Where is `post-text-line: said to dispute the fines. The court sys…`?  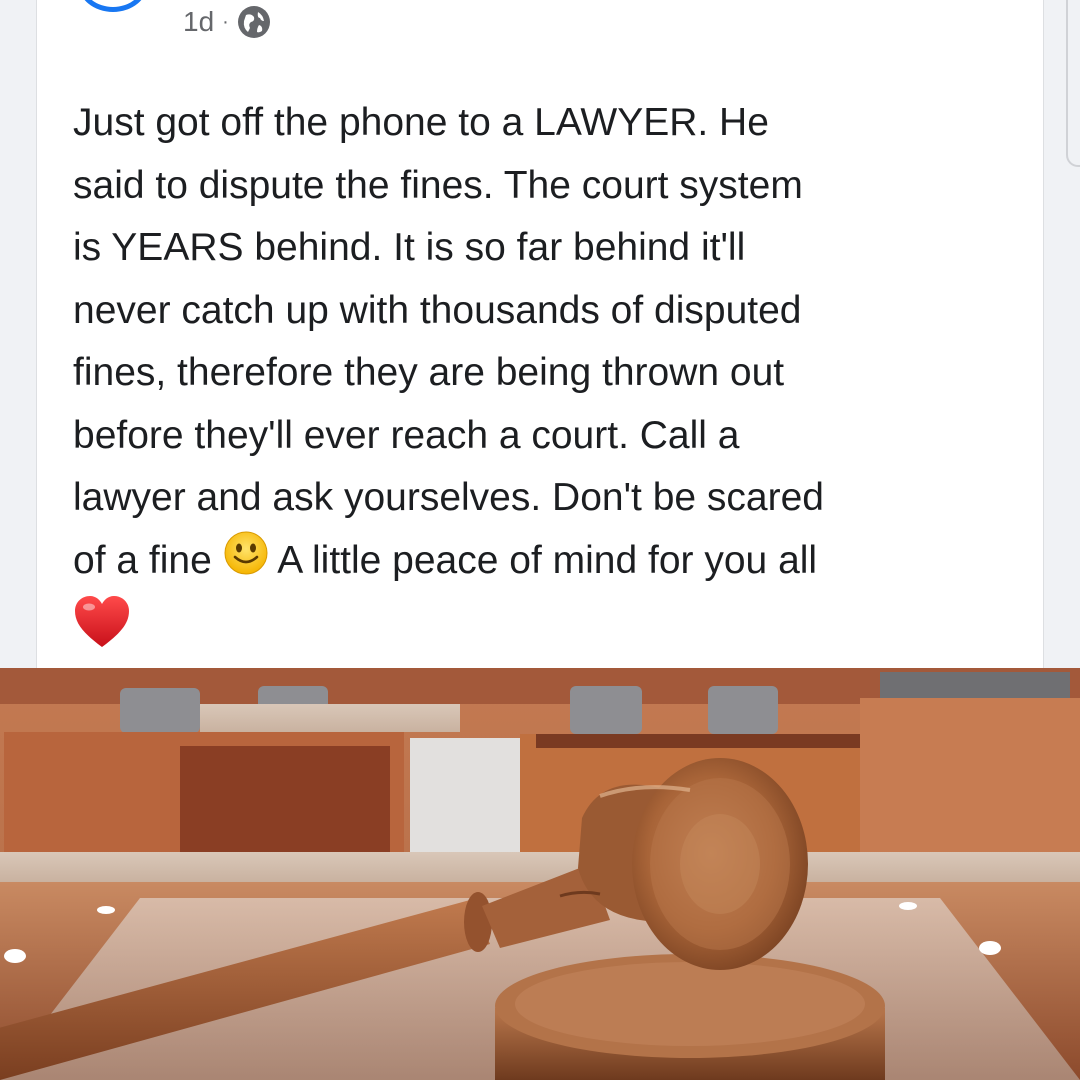
post-text-line: said to dispute the fines. The court sys… is located at coordinates (438, 185).